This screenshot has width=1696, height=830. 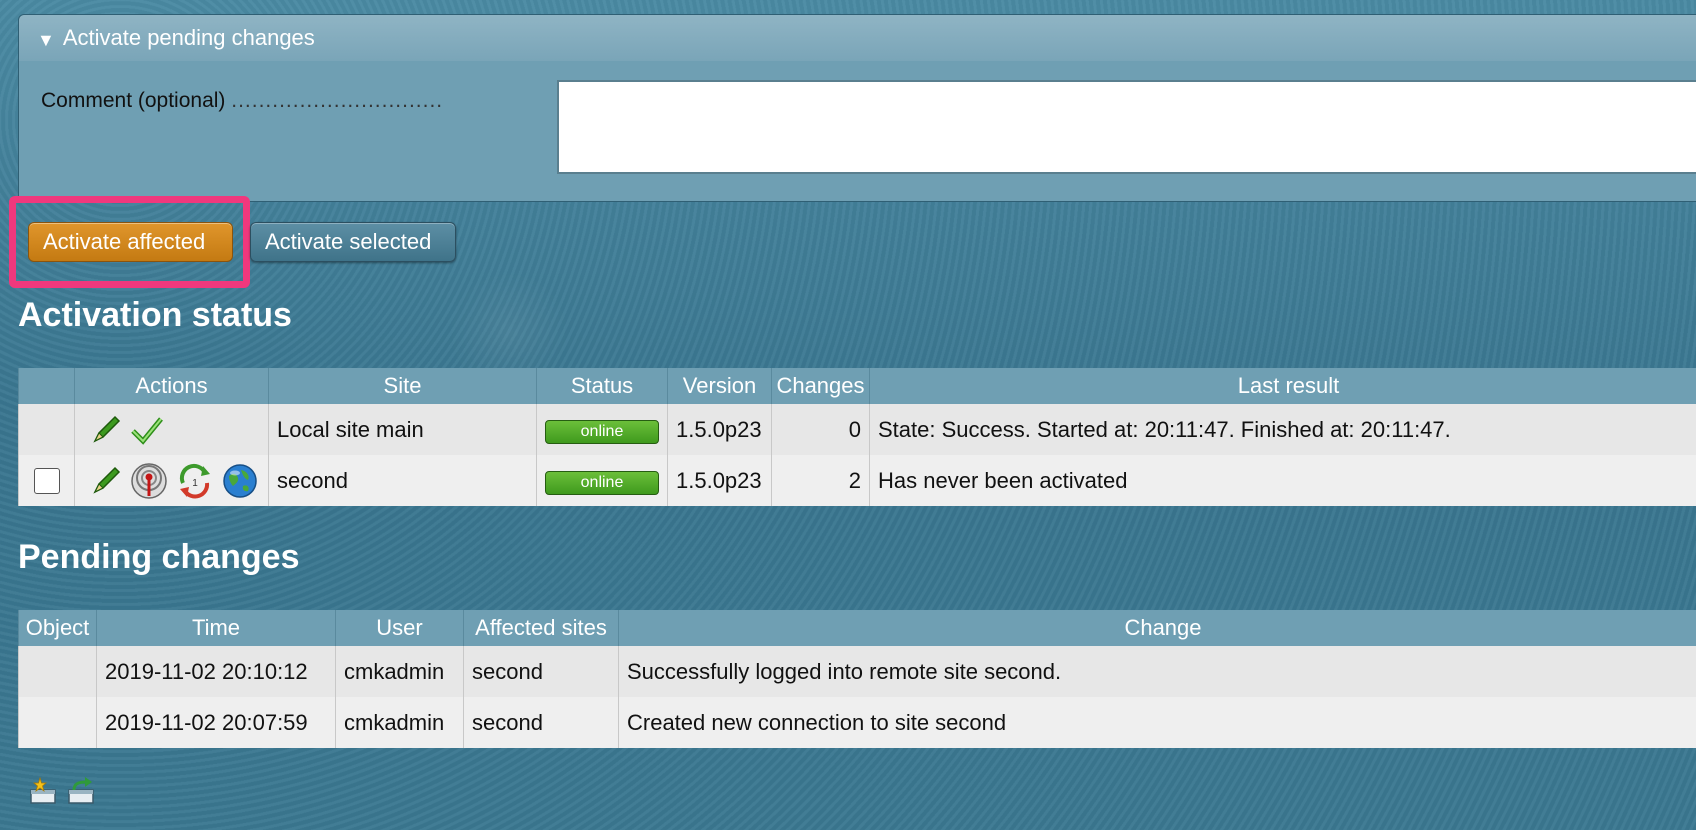 What do you see at coordinates (1126, 127) in the screenshot?
I see `comment-input` at bounding box center [1126, 127].